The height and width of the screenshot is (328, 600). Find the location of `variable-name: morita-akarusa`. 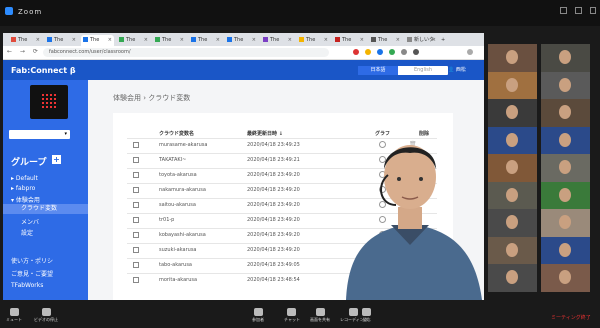

variable-name: morita-akarusa is located at coordinates (178, 280).